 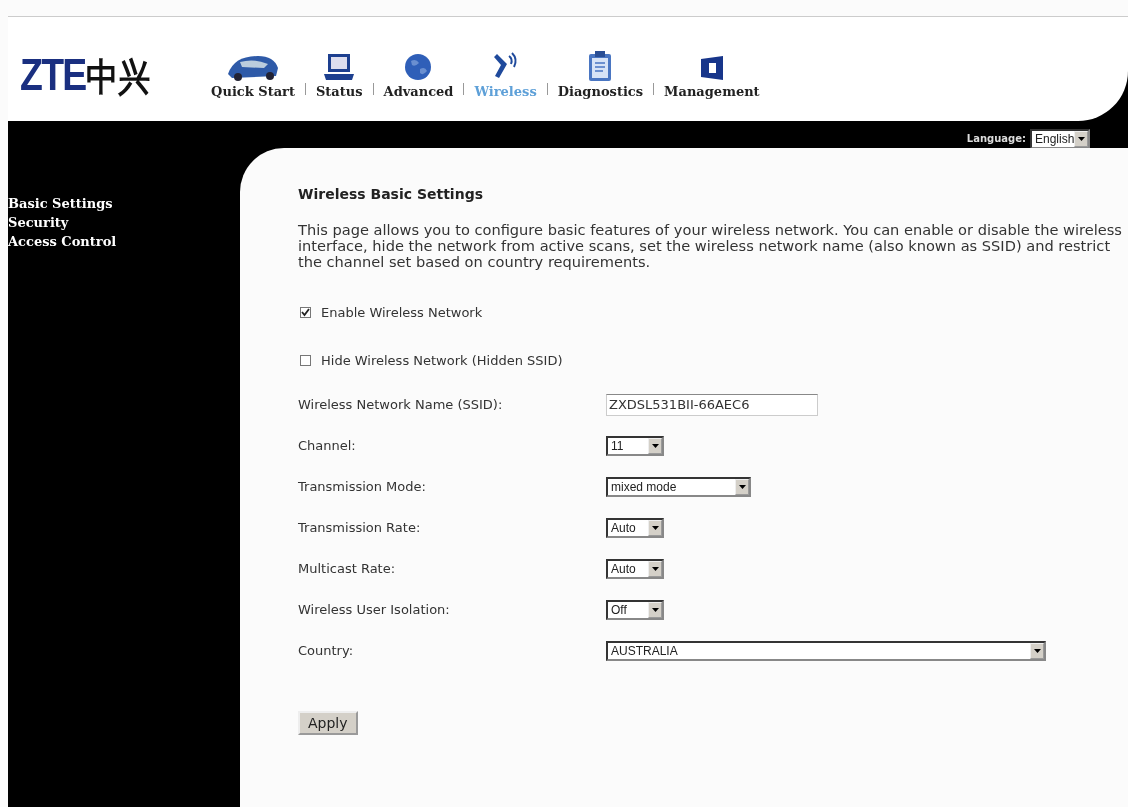 What do you see at coordinates (60, 203) in the screenshot?
I see `sidebar-link: Basic Settings` at bounding box center [60, 203].